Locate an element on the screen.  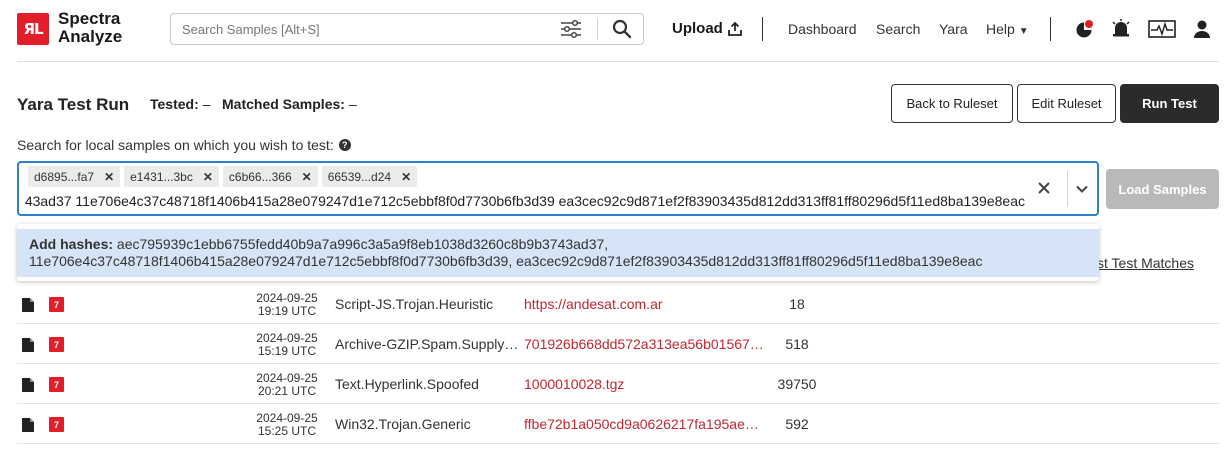
file-name-link: https://andesat.com.ar is located at coordinates (593, 304).